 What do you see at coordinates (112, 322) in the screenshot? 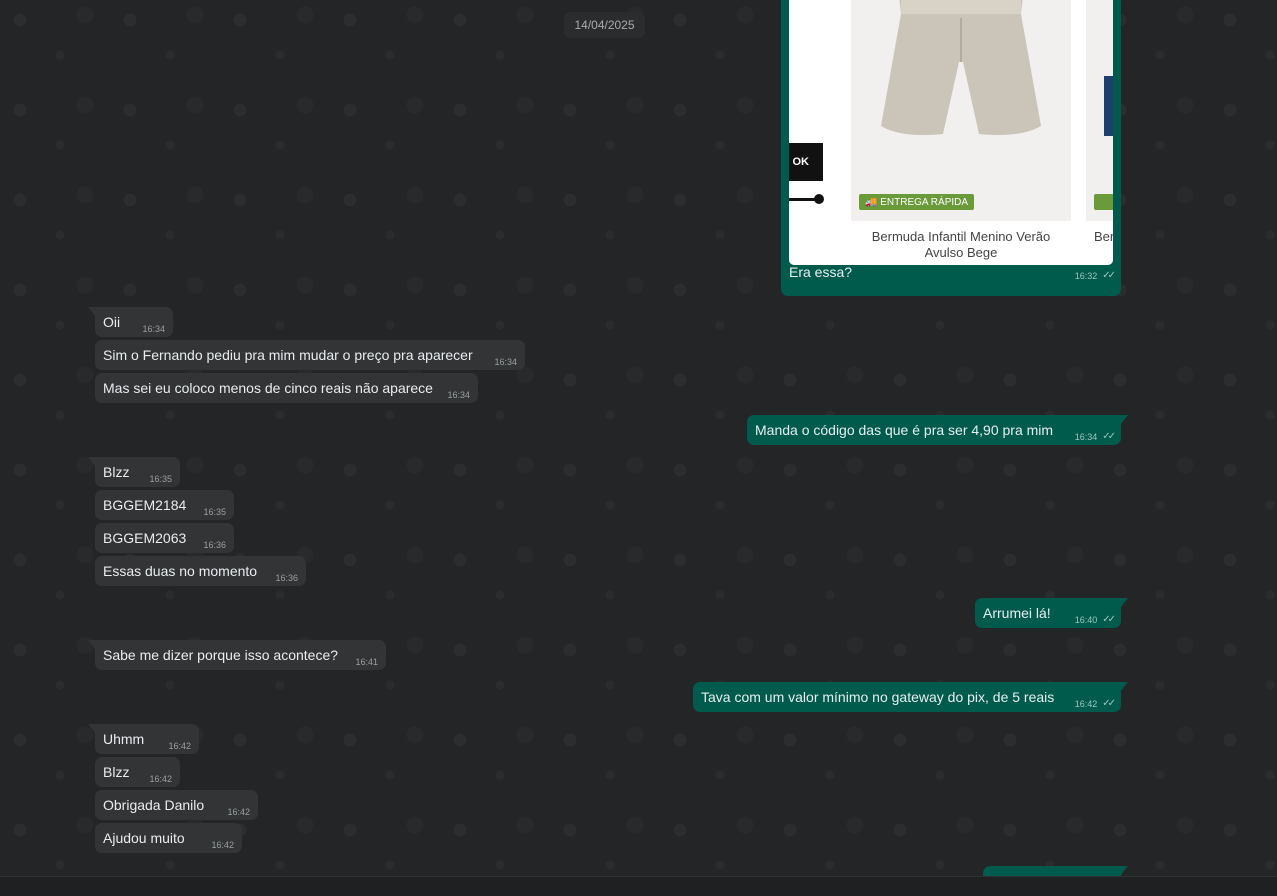
I see `message-text: Oii` at bounding box center [112, 322].